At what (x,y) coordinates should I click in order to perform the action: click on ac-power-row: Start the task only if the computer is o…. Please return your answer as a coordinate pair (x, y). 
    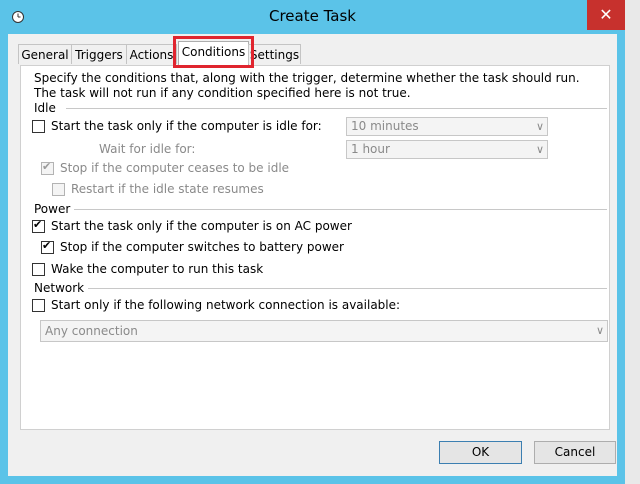
    Looking at the image, I should click on (192, 225).